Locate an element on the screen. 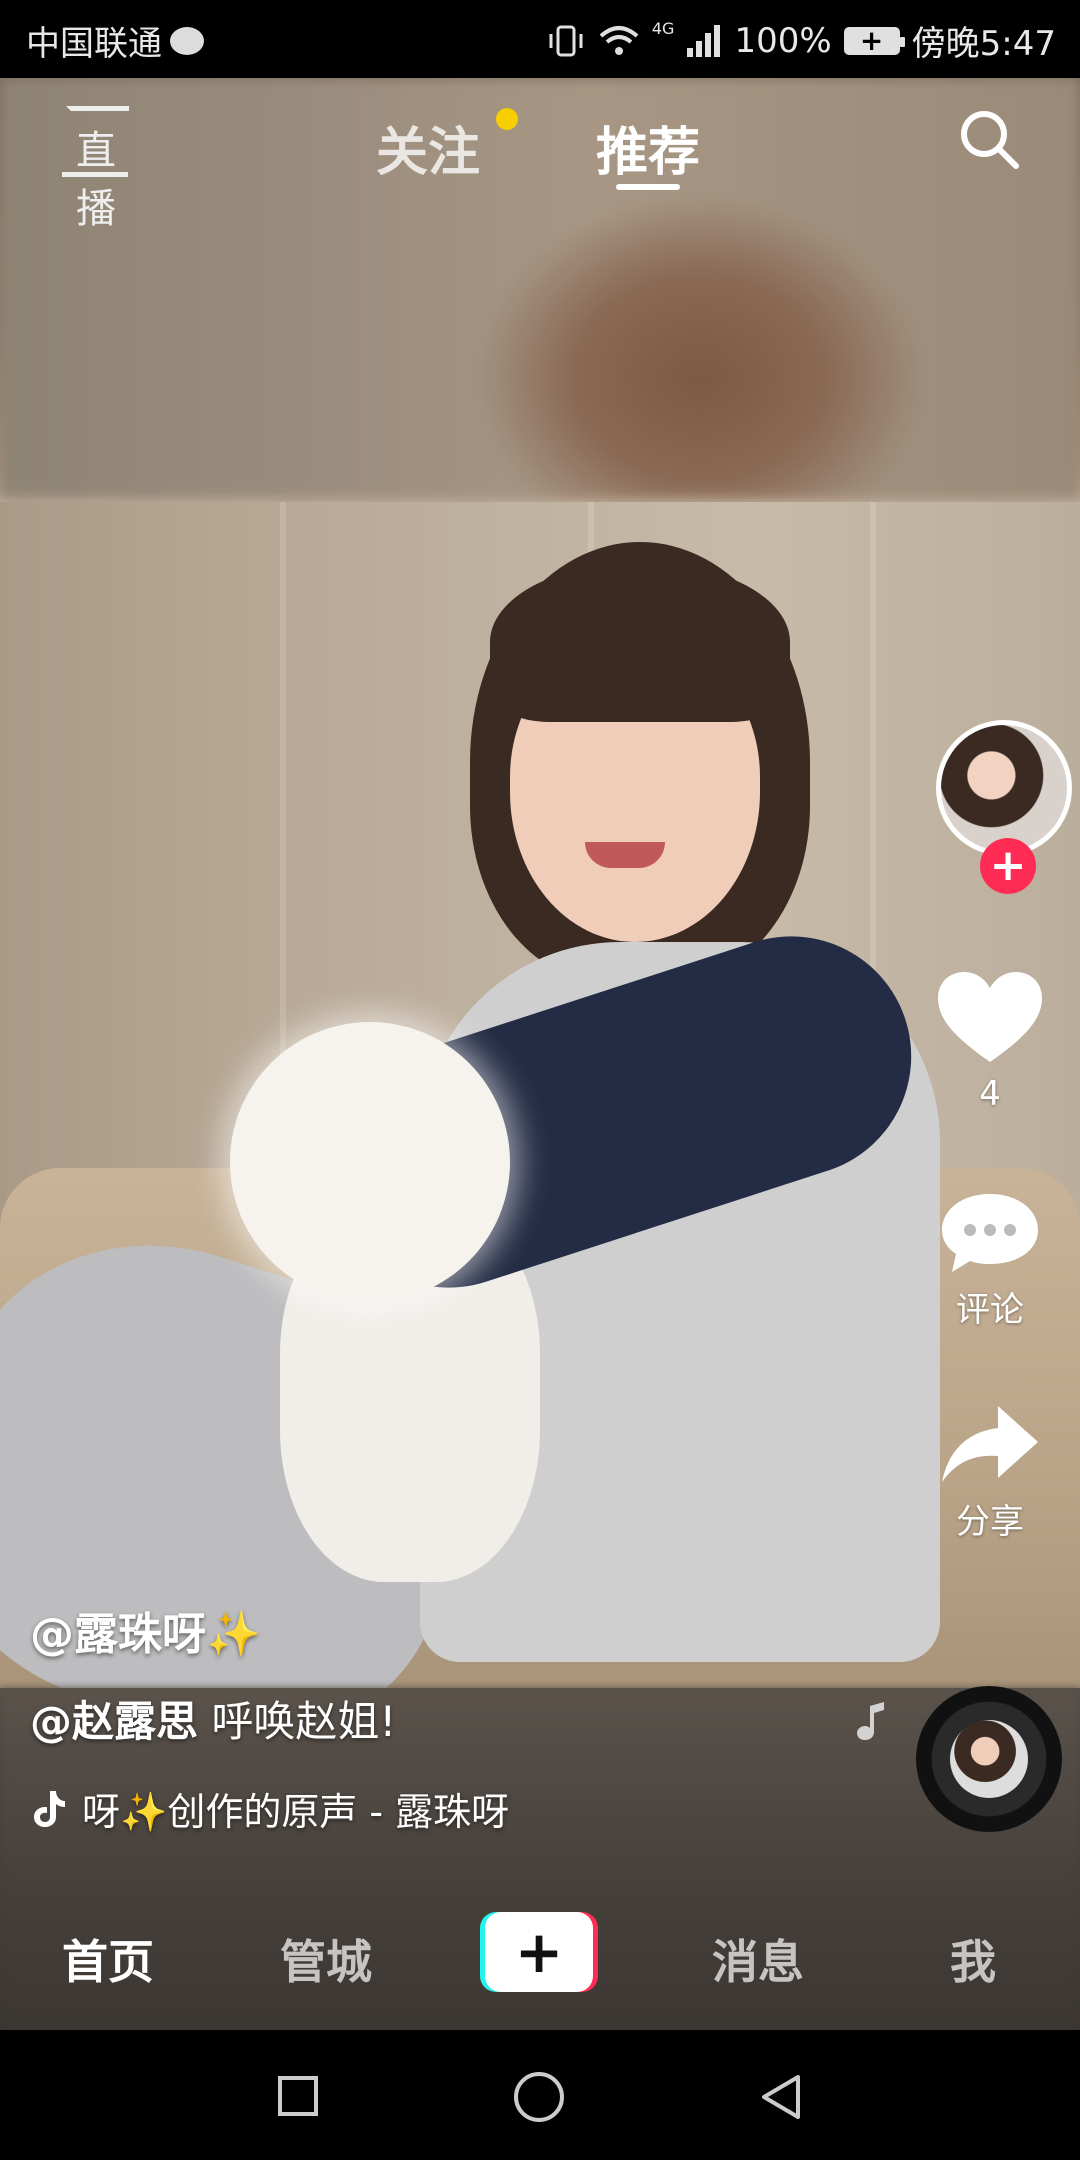 This screenshot has width=1080, height=2160. tiktok-note-icon is located at coordinates (49, 1808).